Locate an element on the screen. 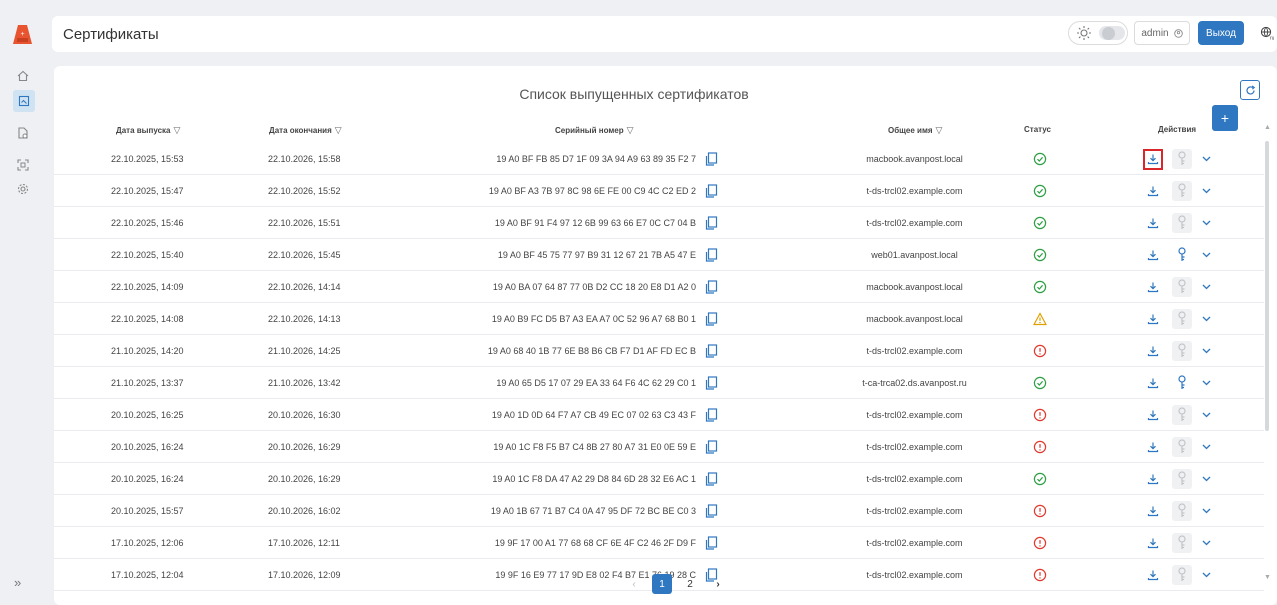 The height and width of the screenshot is (605, 1277). language-icon: ru is located at coordinates (1267, 33).